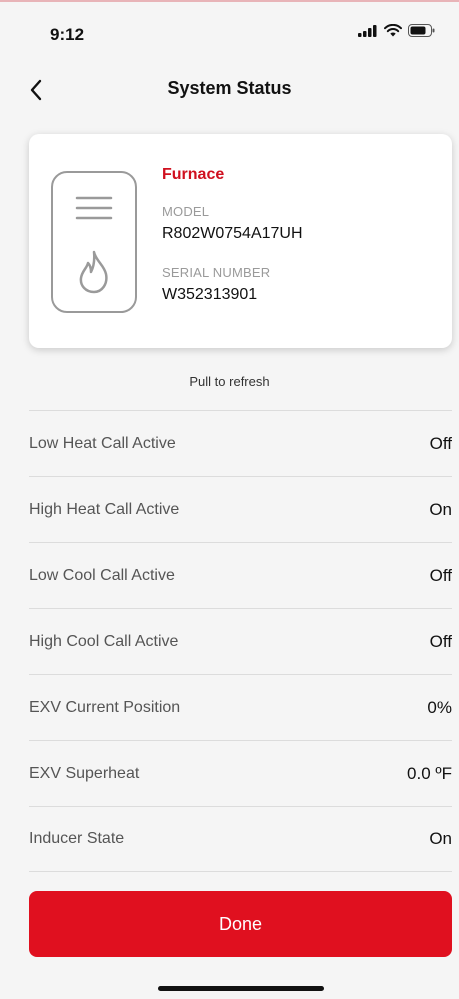  Describe the element at coordinates (429, 773) in the screenshot. I see `status-row-value: 0.0 ºF` at that location.